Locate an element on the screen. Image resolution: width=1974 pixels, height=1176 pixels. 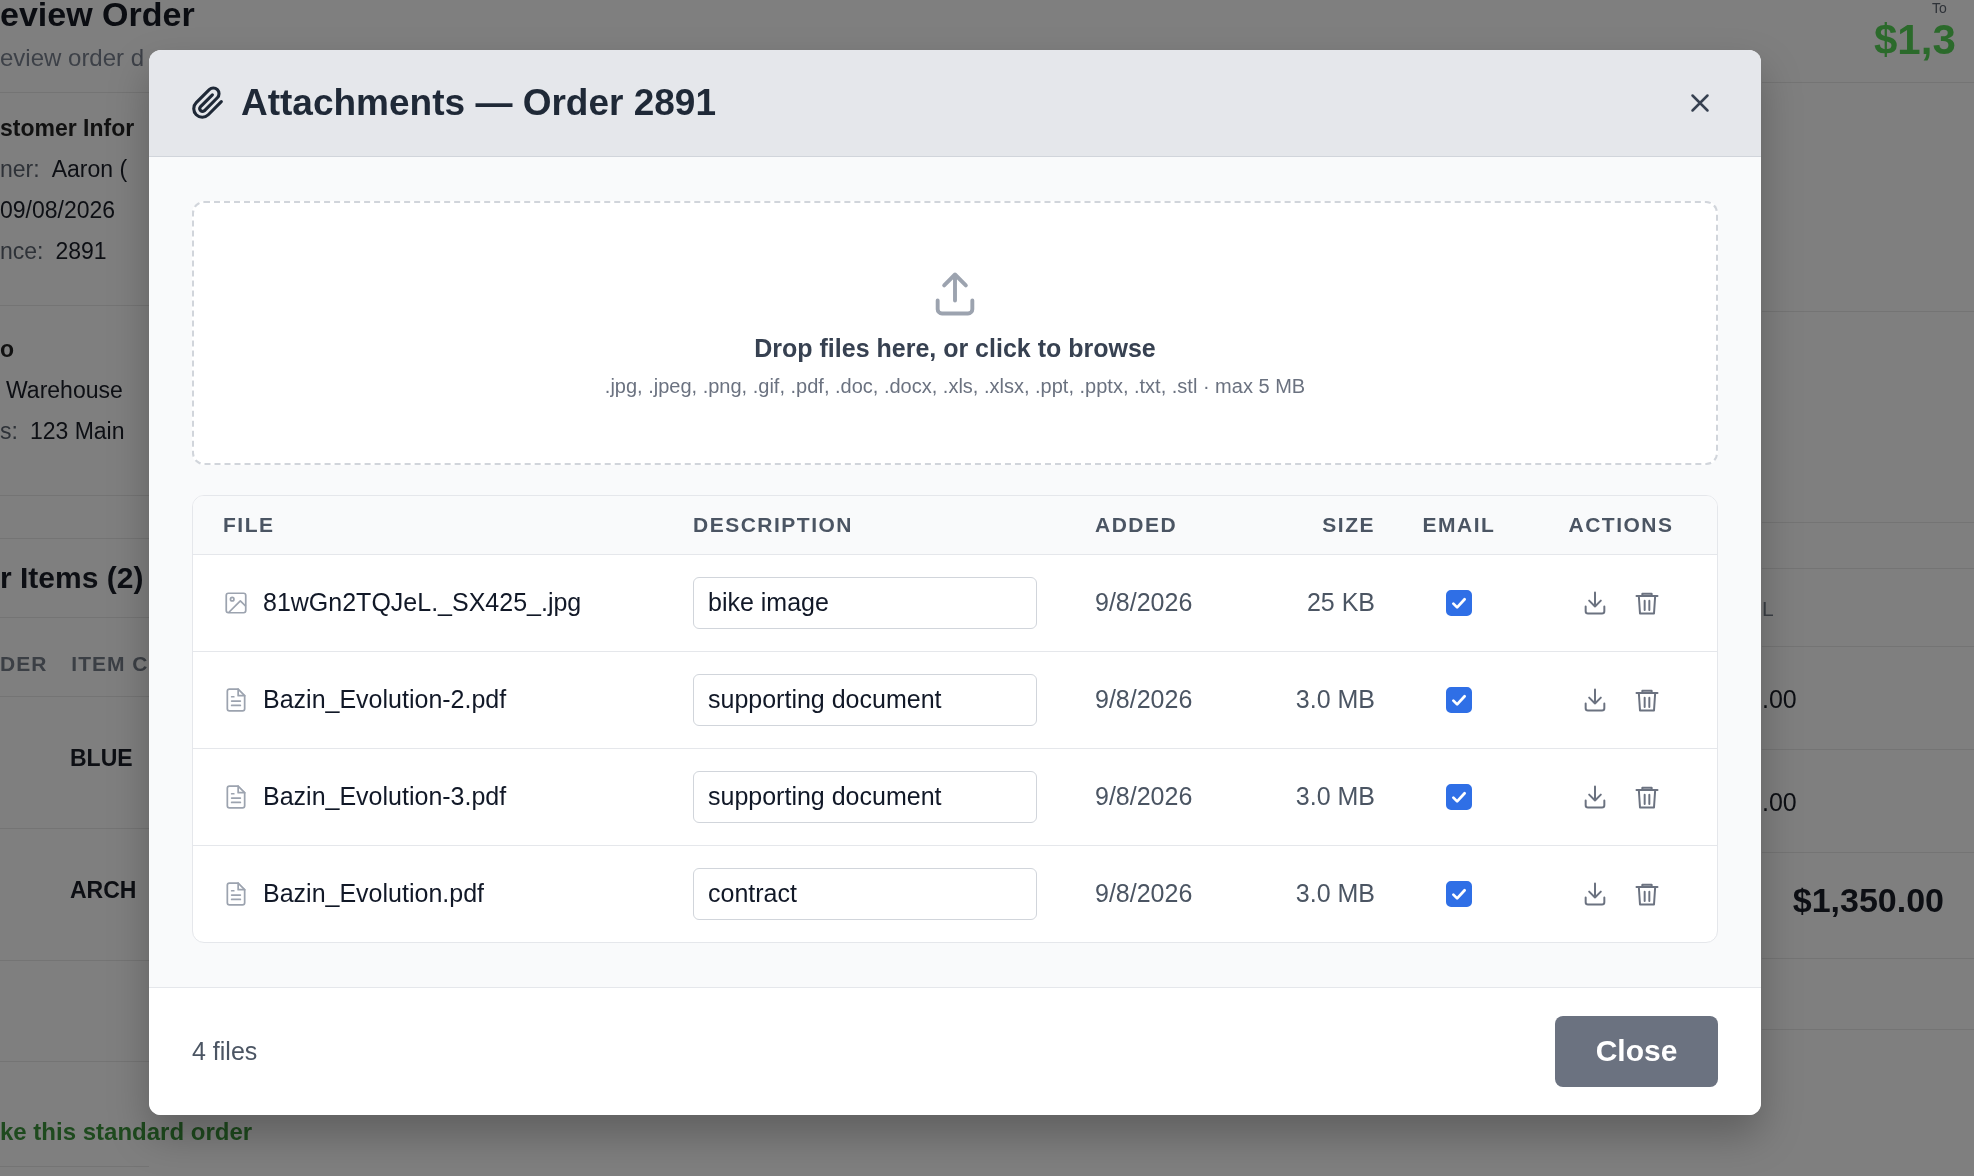
field-value: Warehouse is located at coordinates (64, 390).